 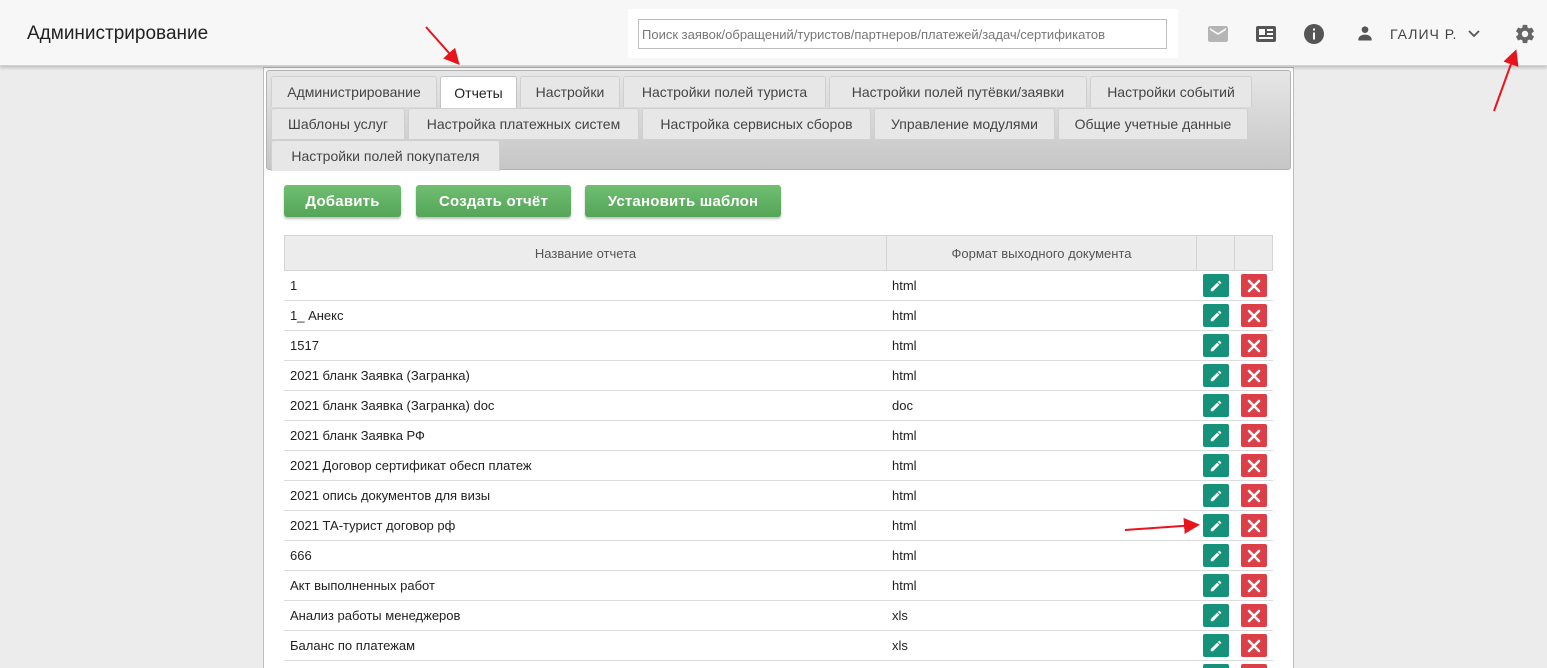 What do you see at coordinates (294, 285) in the screenshot?
I see `report-name: 1` at bounding box center [294, 285].